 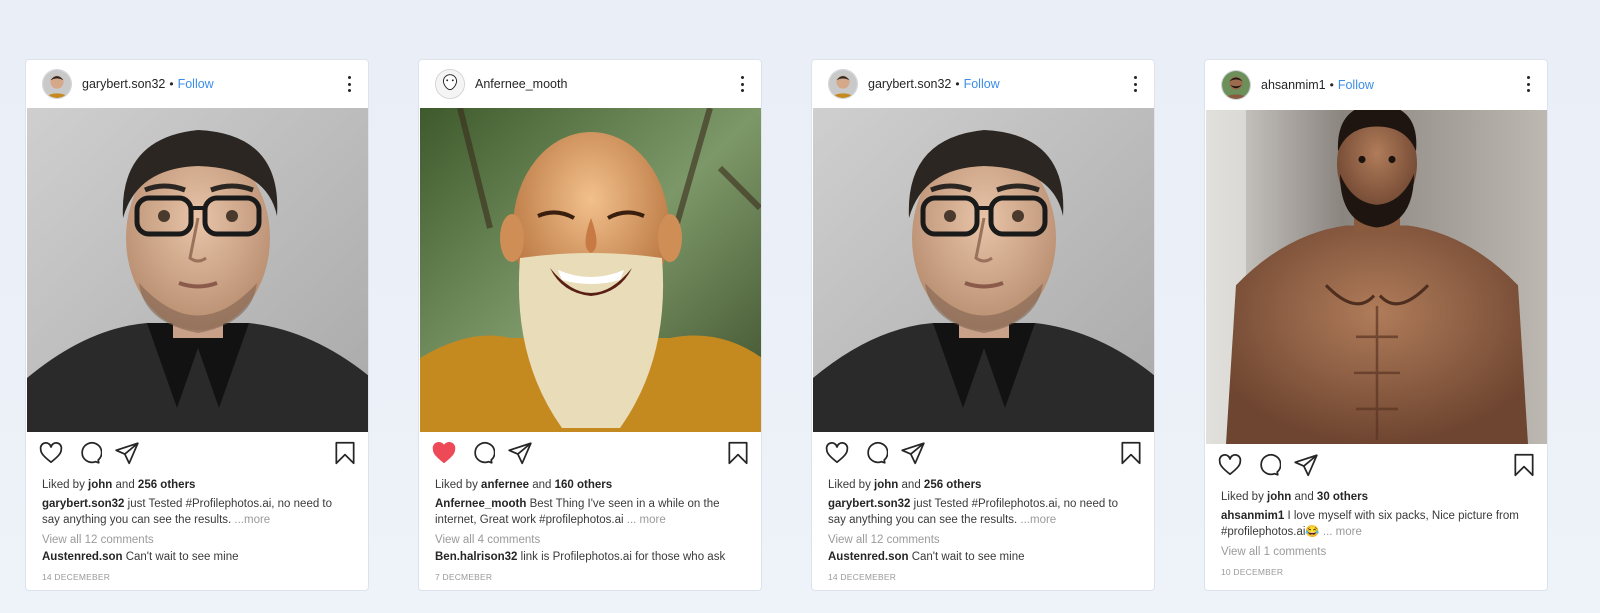 What do you see at coordinates (505, 485) in the screenshot?
I see `liked-by-user: anfernee` at bounding box center [505, 485].